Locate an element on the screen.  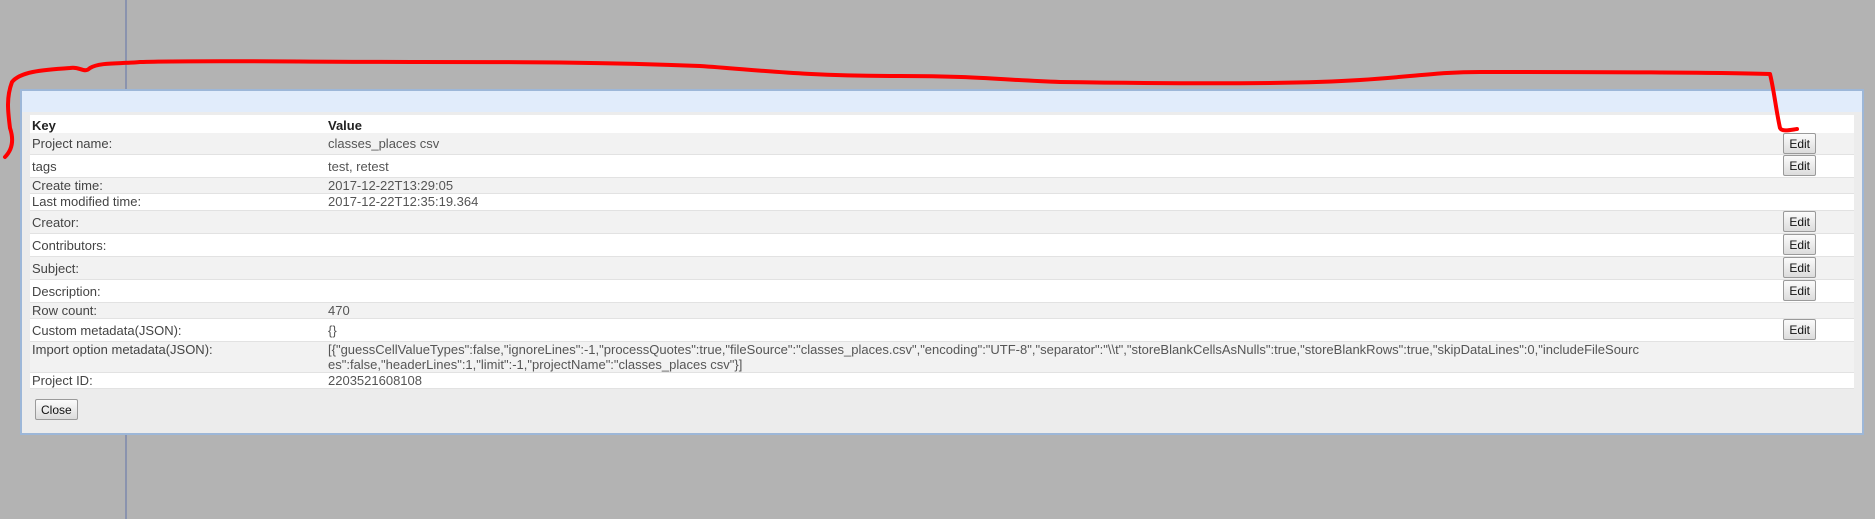
key-column-header: Key is located at coordinates (44, 125).